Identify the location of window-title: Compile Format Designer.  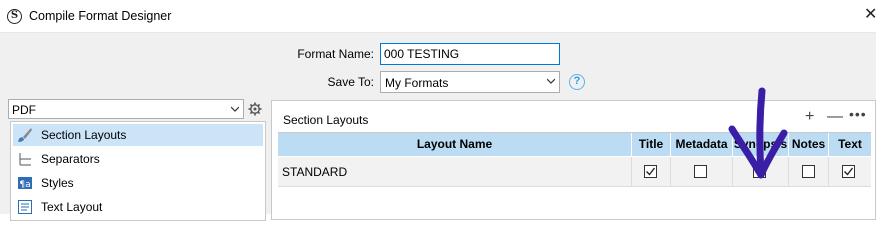
(100, 16).